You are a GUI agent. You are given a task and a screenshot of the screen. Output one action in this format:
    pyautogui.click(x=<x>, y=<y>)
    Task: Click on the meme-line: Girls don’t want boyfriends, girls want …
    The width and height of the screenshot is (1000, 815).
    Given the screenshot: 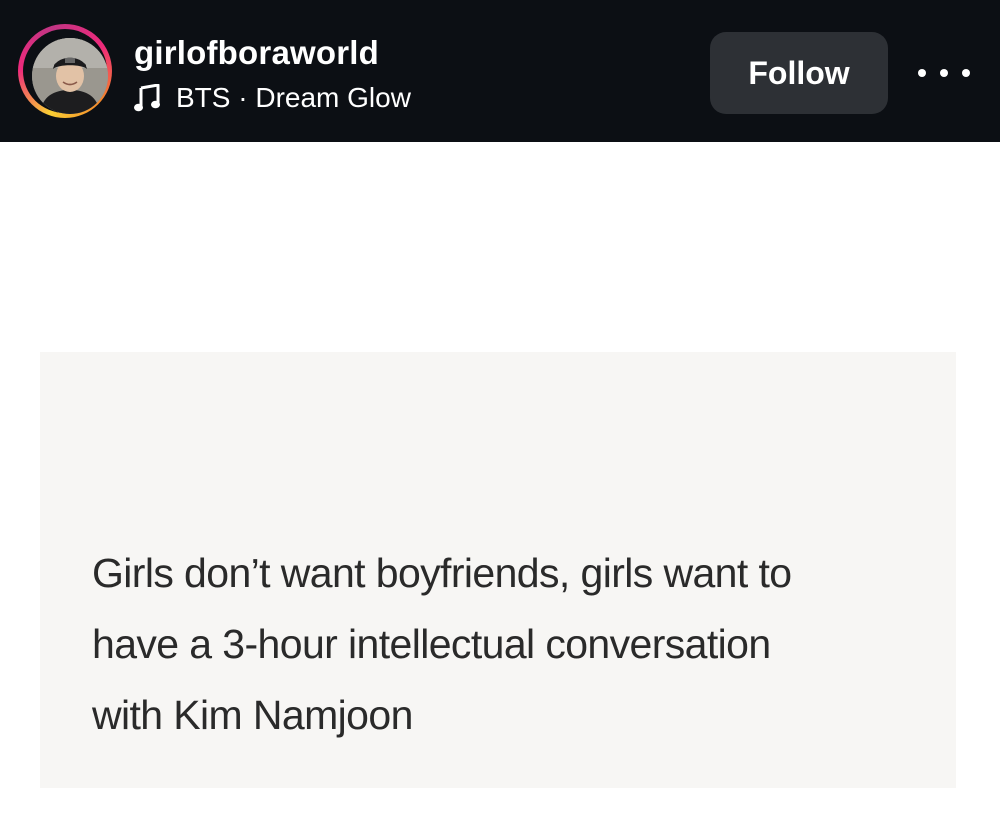 What is the action you would take?
    pyautogui.click(x=442, y=573)
    